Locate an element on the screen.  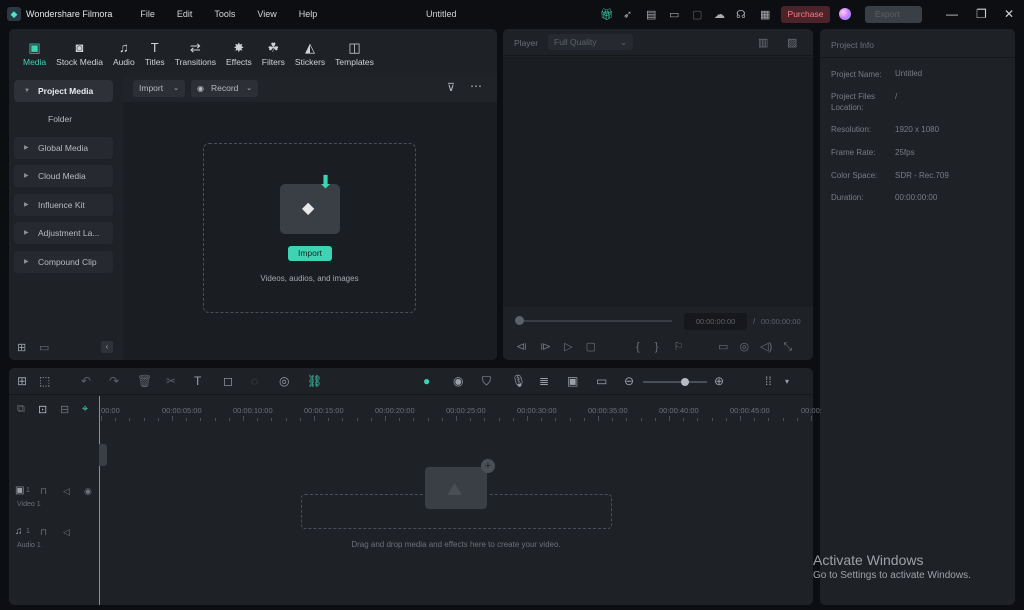
stop-icon: ▢ is located at coordinates (591, 347).